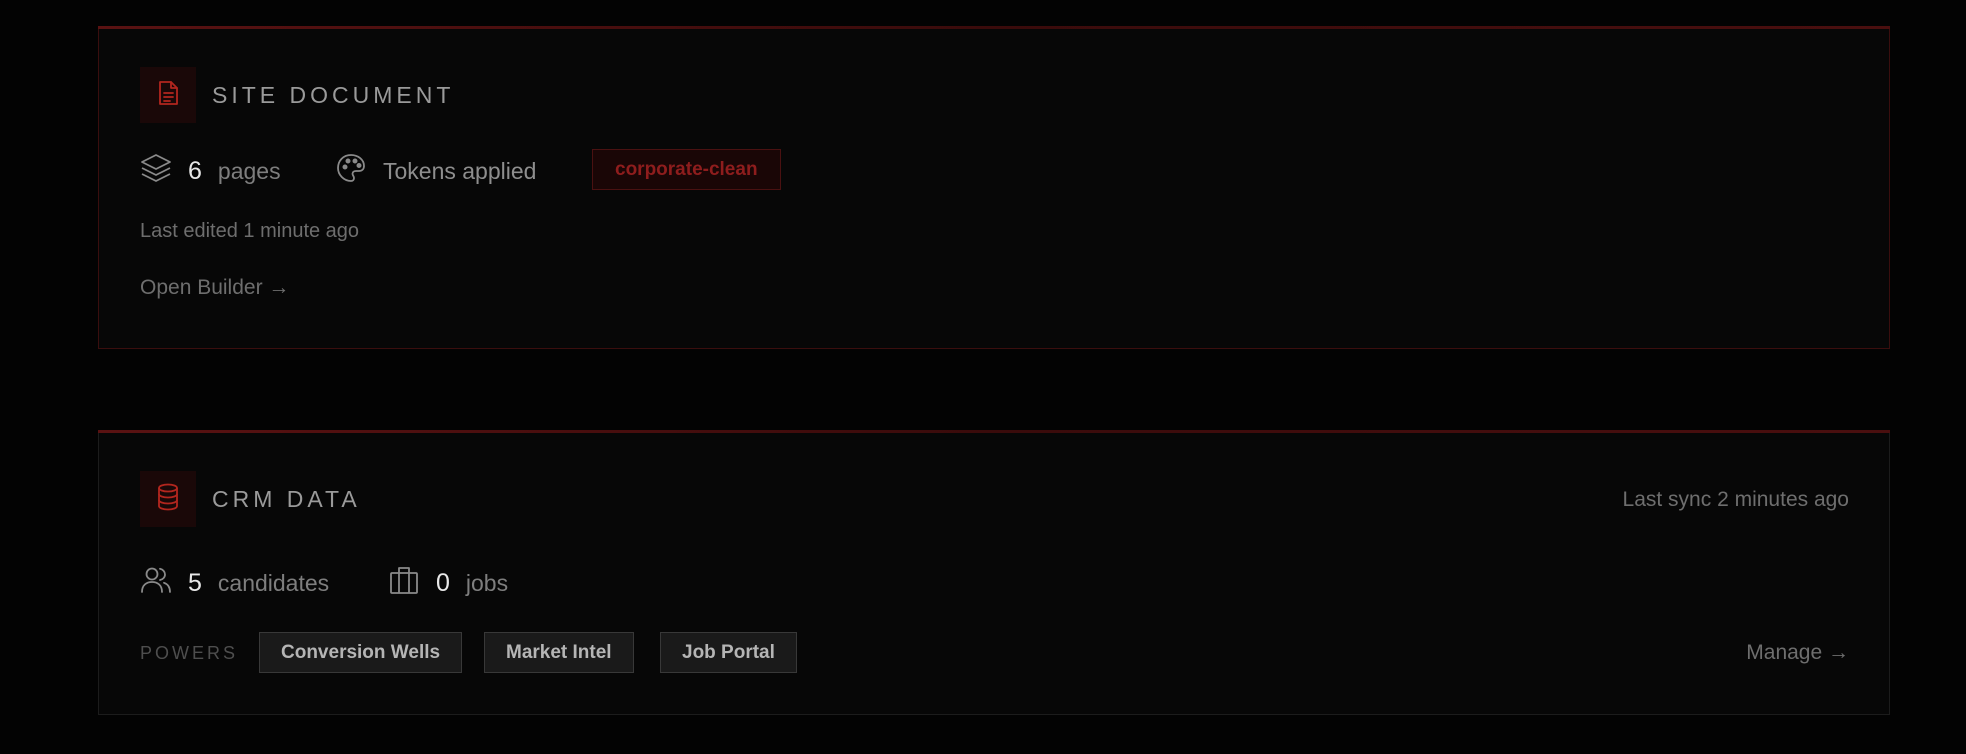 This screenshot has width=1966, height=754. What do you see at coordinates (1797, 653) in the screenshot?
I see `manage-link: Manage →` at bounding box center [1797, 653].